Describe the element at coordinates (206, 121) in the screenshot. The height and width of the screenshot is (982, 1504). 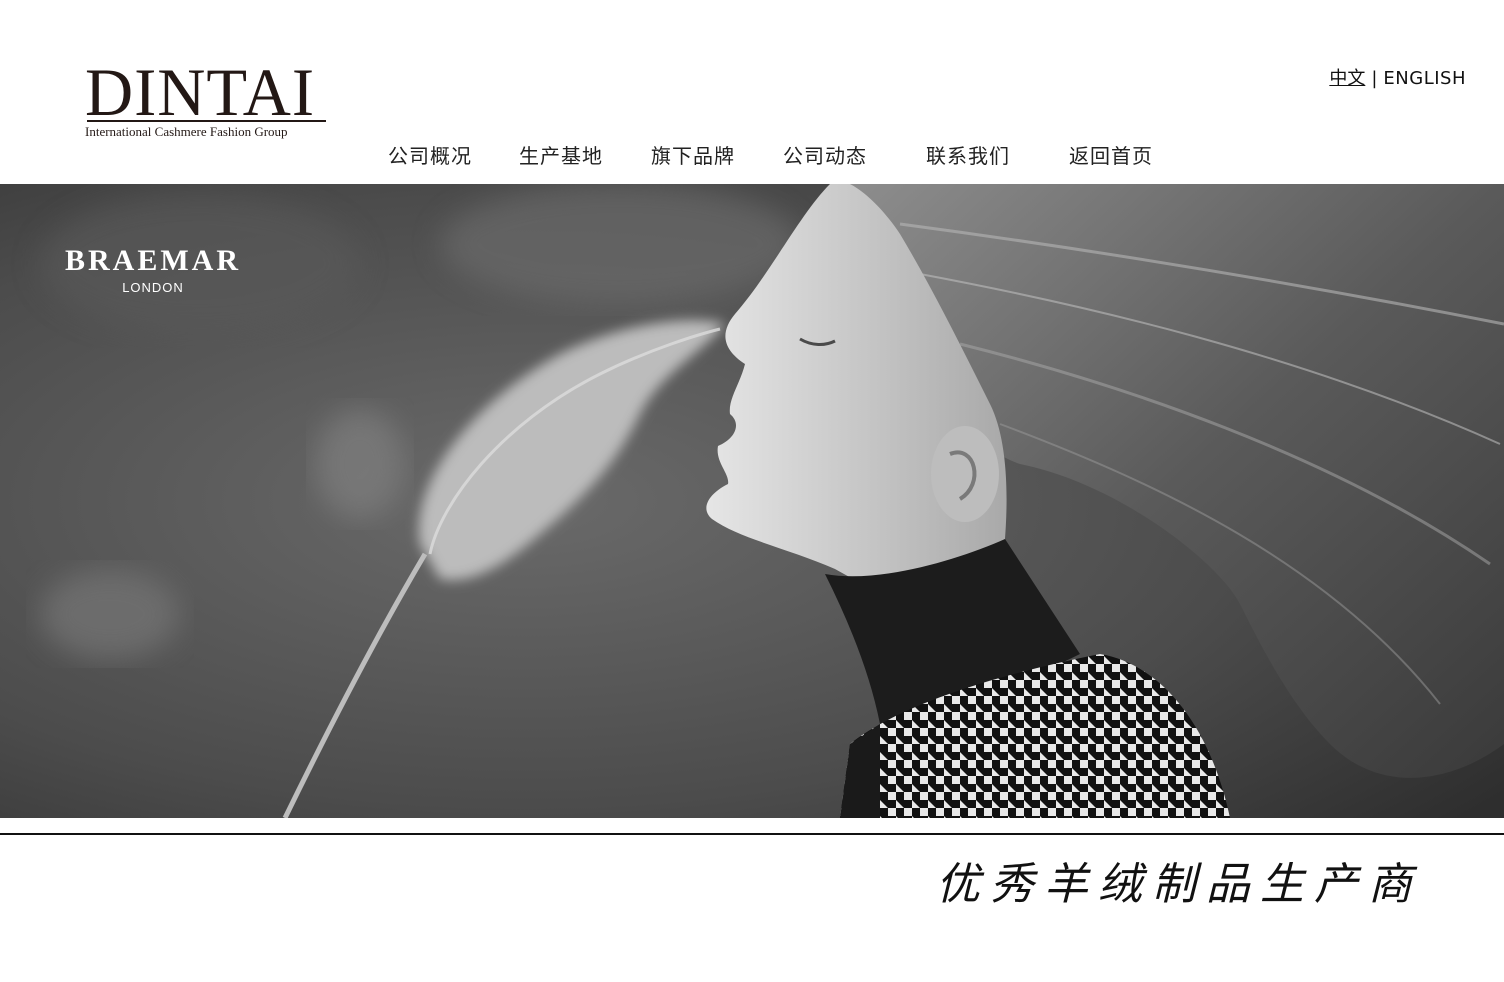
I see `logo-rule` at that location.